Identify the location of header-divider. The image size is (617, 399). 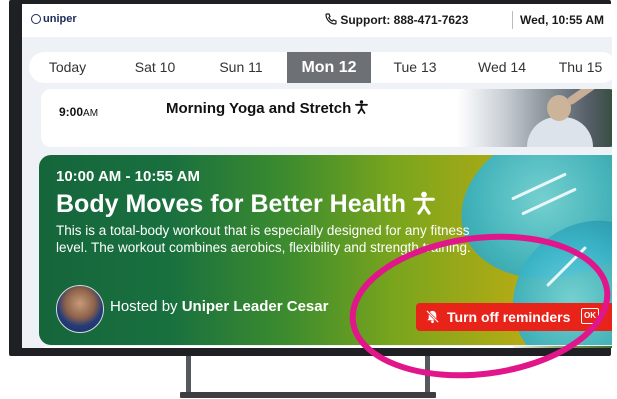
(512, 20).